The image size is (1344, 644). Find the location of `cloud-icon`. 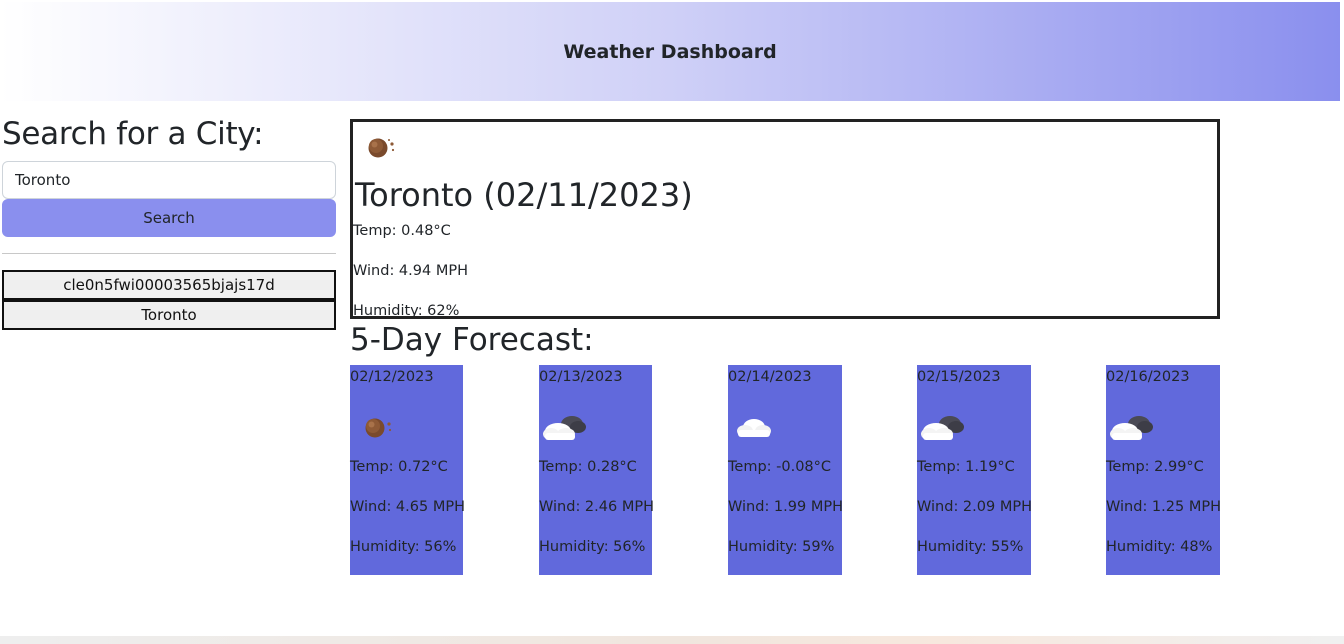

cloud-icon is located at coordinates (754, 430).